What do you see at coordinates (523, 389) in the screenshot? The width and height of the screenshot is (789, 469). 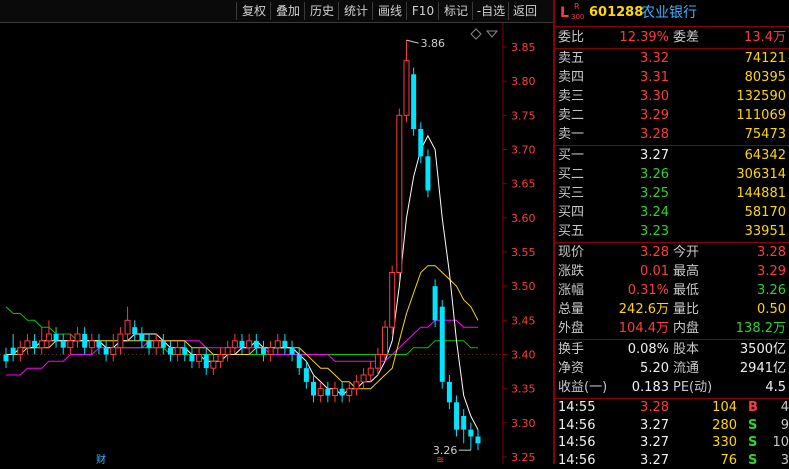 I see `price-tick-label: 3.35` at bounding box center [523, 389].